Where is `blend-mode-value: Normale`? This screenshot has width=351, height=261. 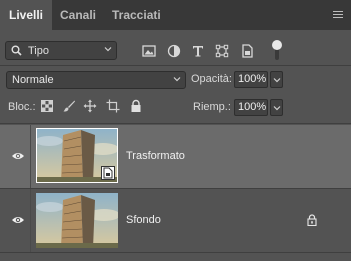 blend-mode-value: Normale is located at coordinates (33, 80).